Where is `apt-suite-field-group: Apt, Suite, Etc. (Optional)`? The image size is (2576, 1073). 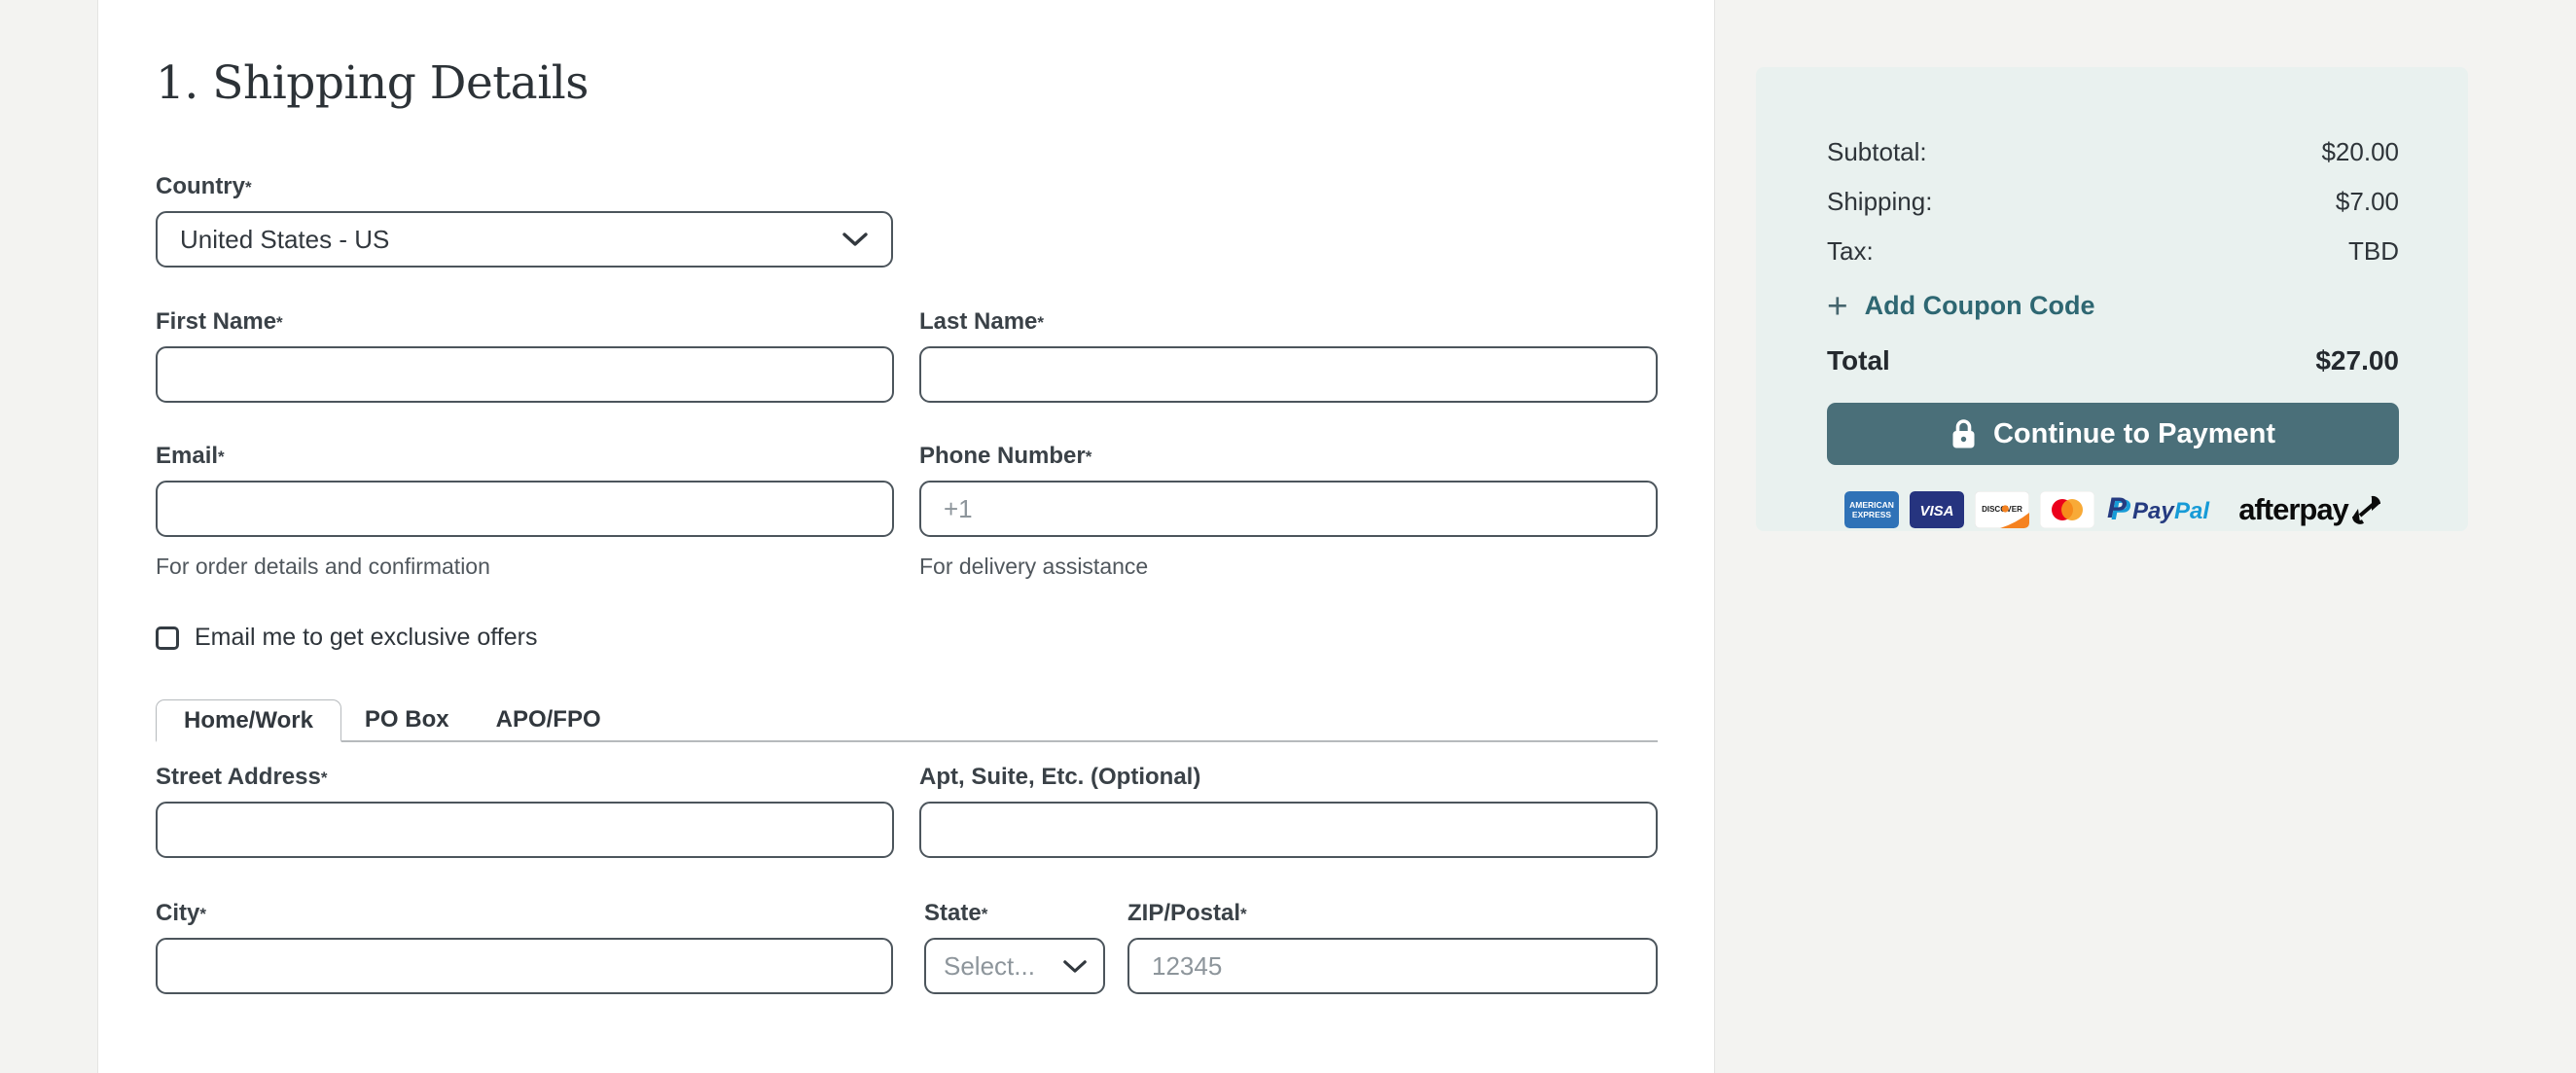
apt-suite-field-group: Apt, Suite, Etc. (Optional) is located at coordinates (1288, 810).